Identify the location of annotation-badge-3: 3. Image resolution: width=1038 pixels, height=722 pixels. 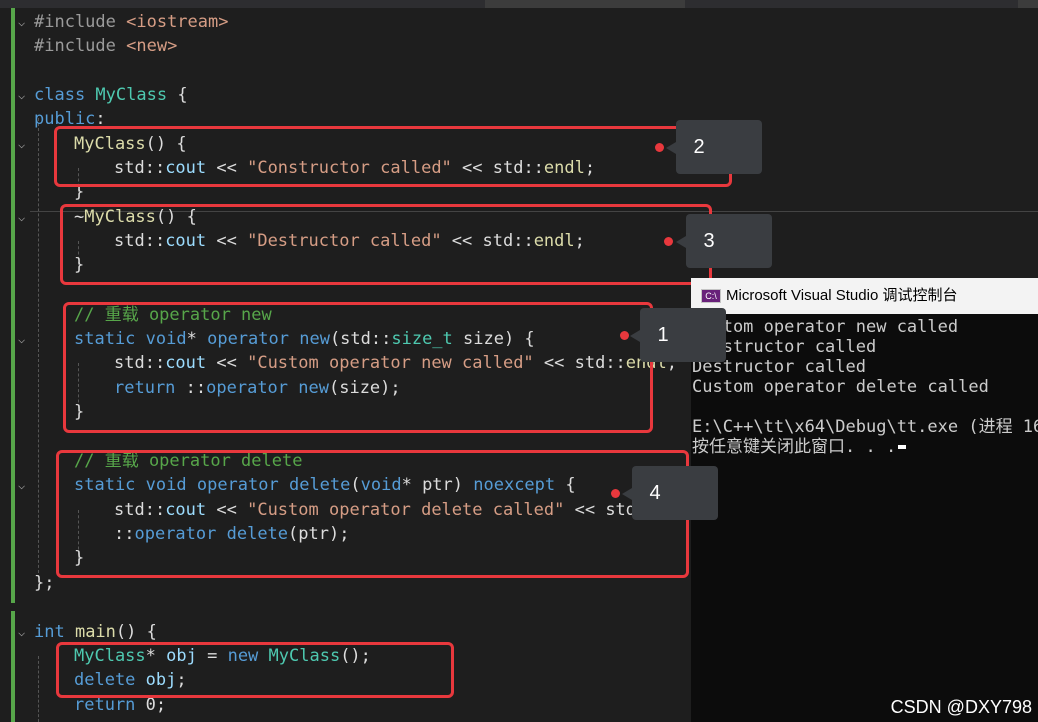
(724, 241).